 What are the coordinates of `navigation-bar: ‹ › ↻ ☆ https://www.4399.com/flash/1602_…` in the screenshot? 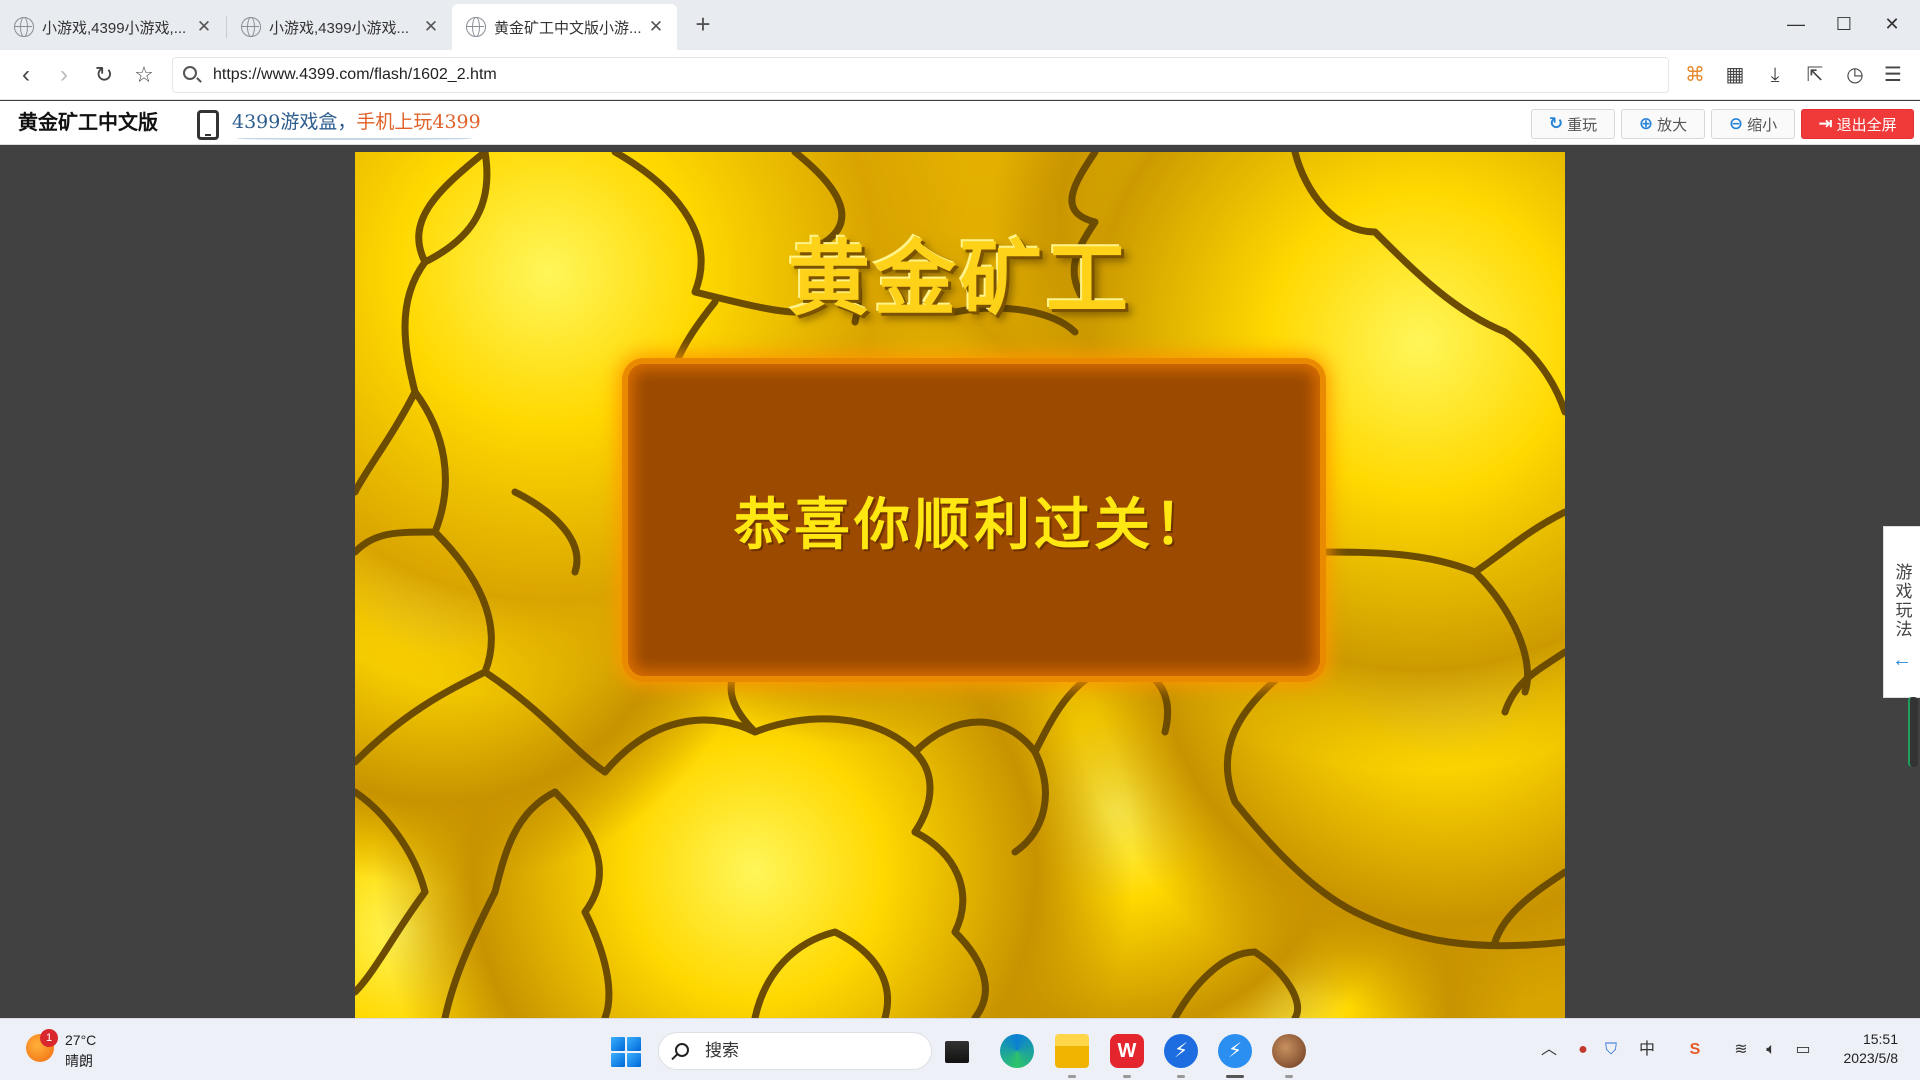 It's located at (960, 75).